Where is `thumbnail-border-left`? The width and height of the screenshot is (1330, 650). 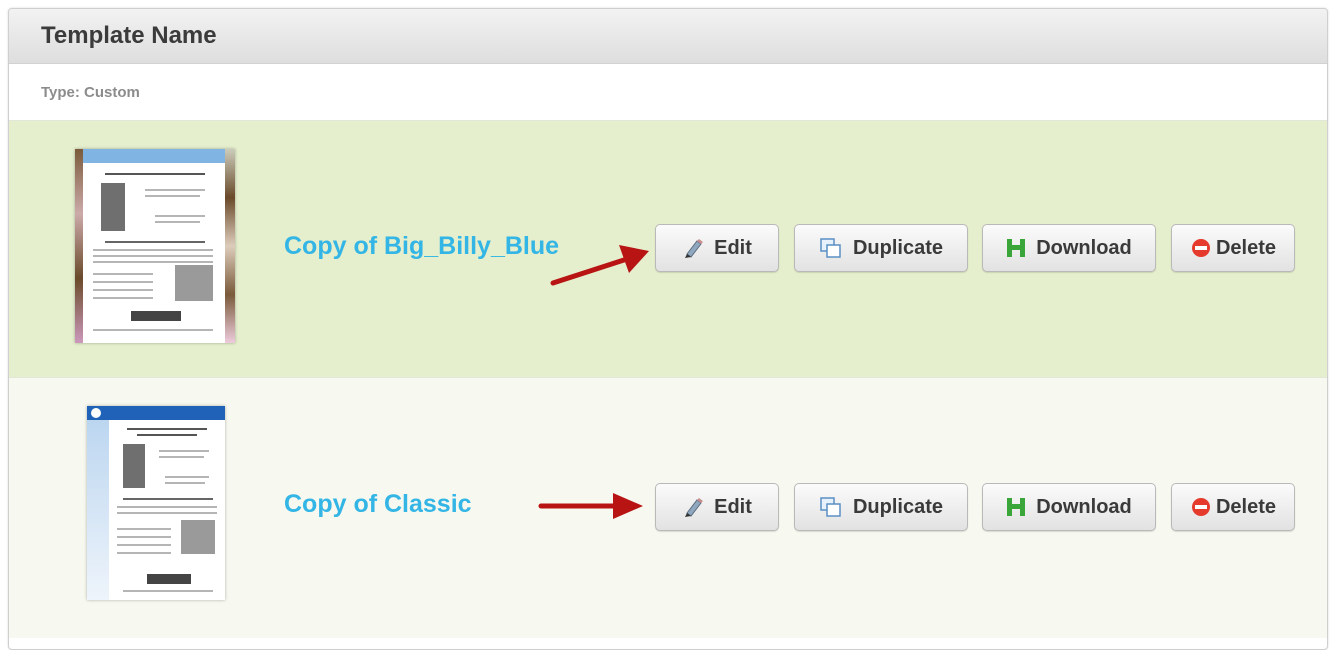
thumbnail-border-left is located at coordinates (79, 246).